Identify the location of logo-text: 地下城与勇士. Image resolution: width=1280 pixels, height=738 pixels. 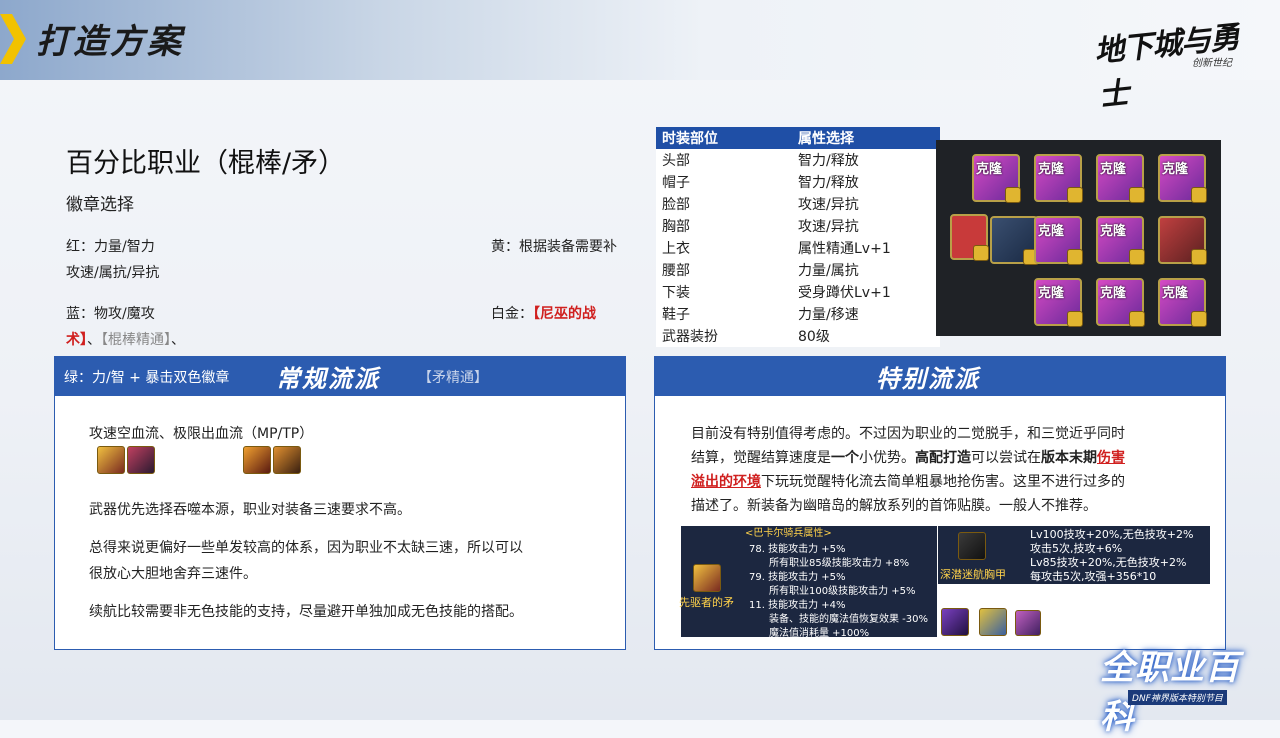
(1166, 66).